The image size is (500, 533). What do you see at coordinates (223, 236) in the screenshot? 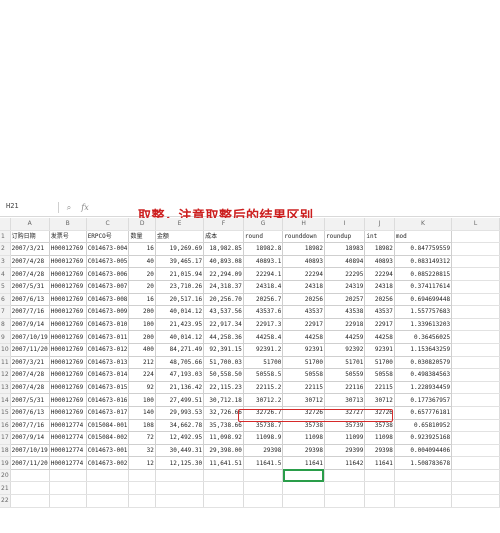
I see `header-cell: 成本` at bounding box center [223, 236].